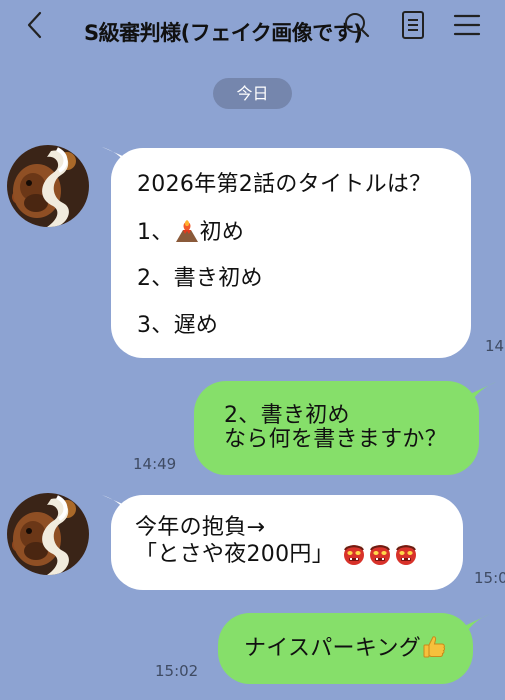  Describe the element at coordinates (489, 578) in the screenshot. I see `message-time: 15:0` at that location.